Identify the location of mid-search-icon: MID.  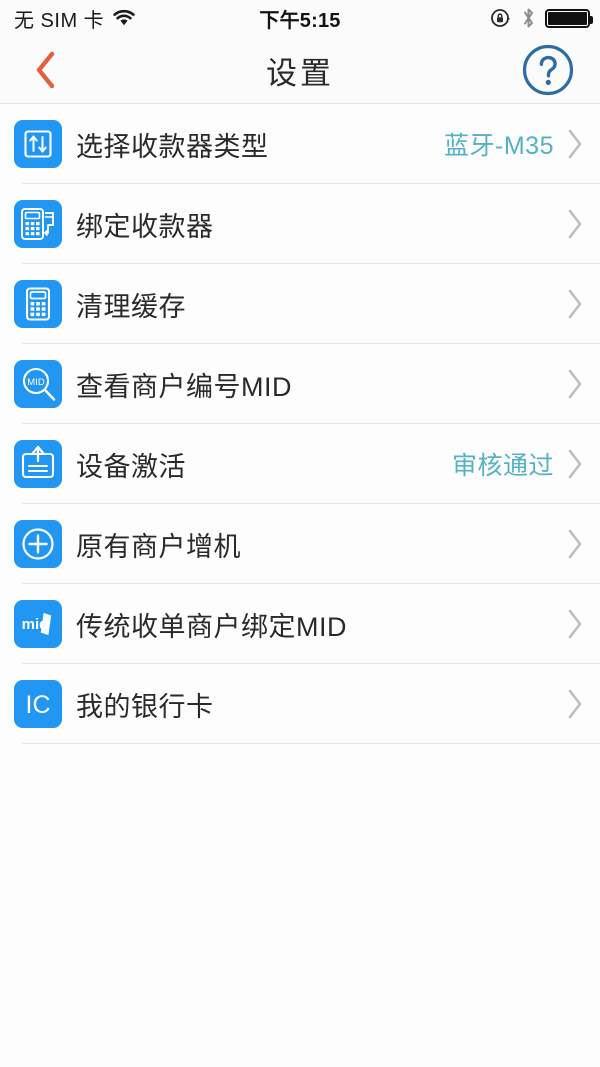
(38, 384).